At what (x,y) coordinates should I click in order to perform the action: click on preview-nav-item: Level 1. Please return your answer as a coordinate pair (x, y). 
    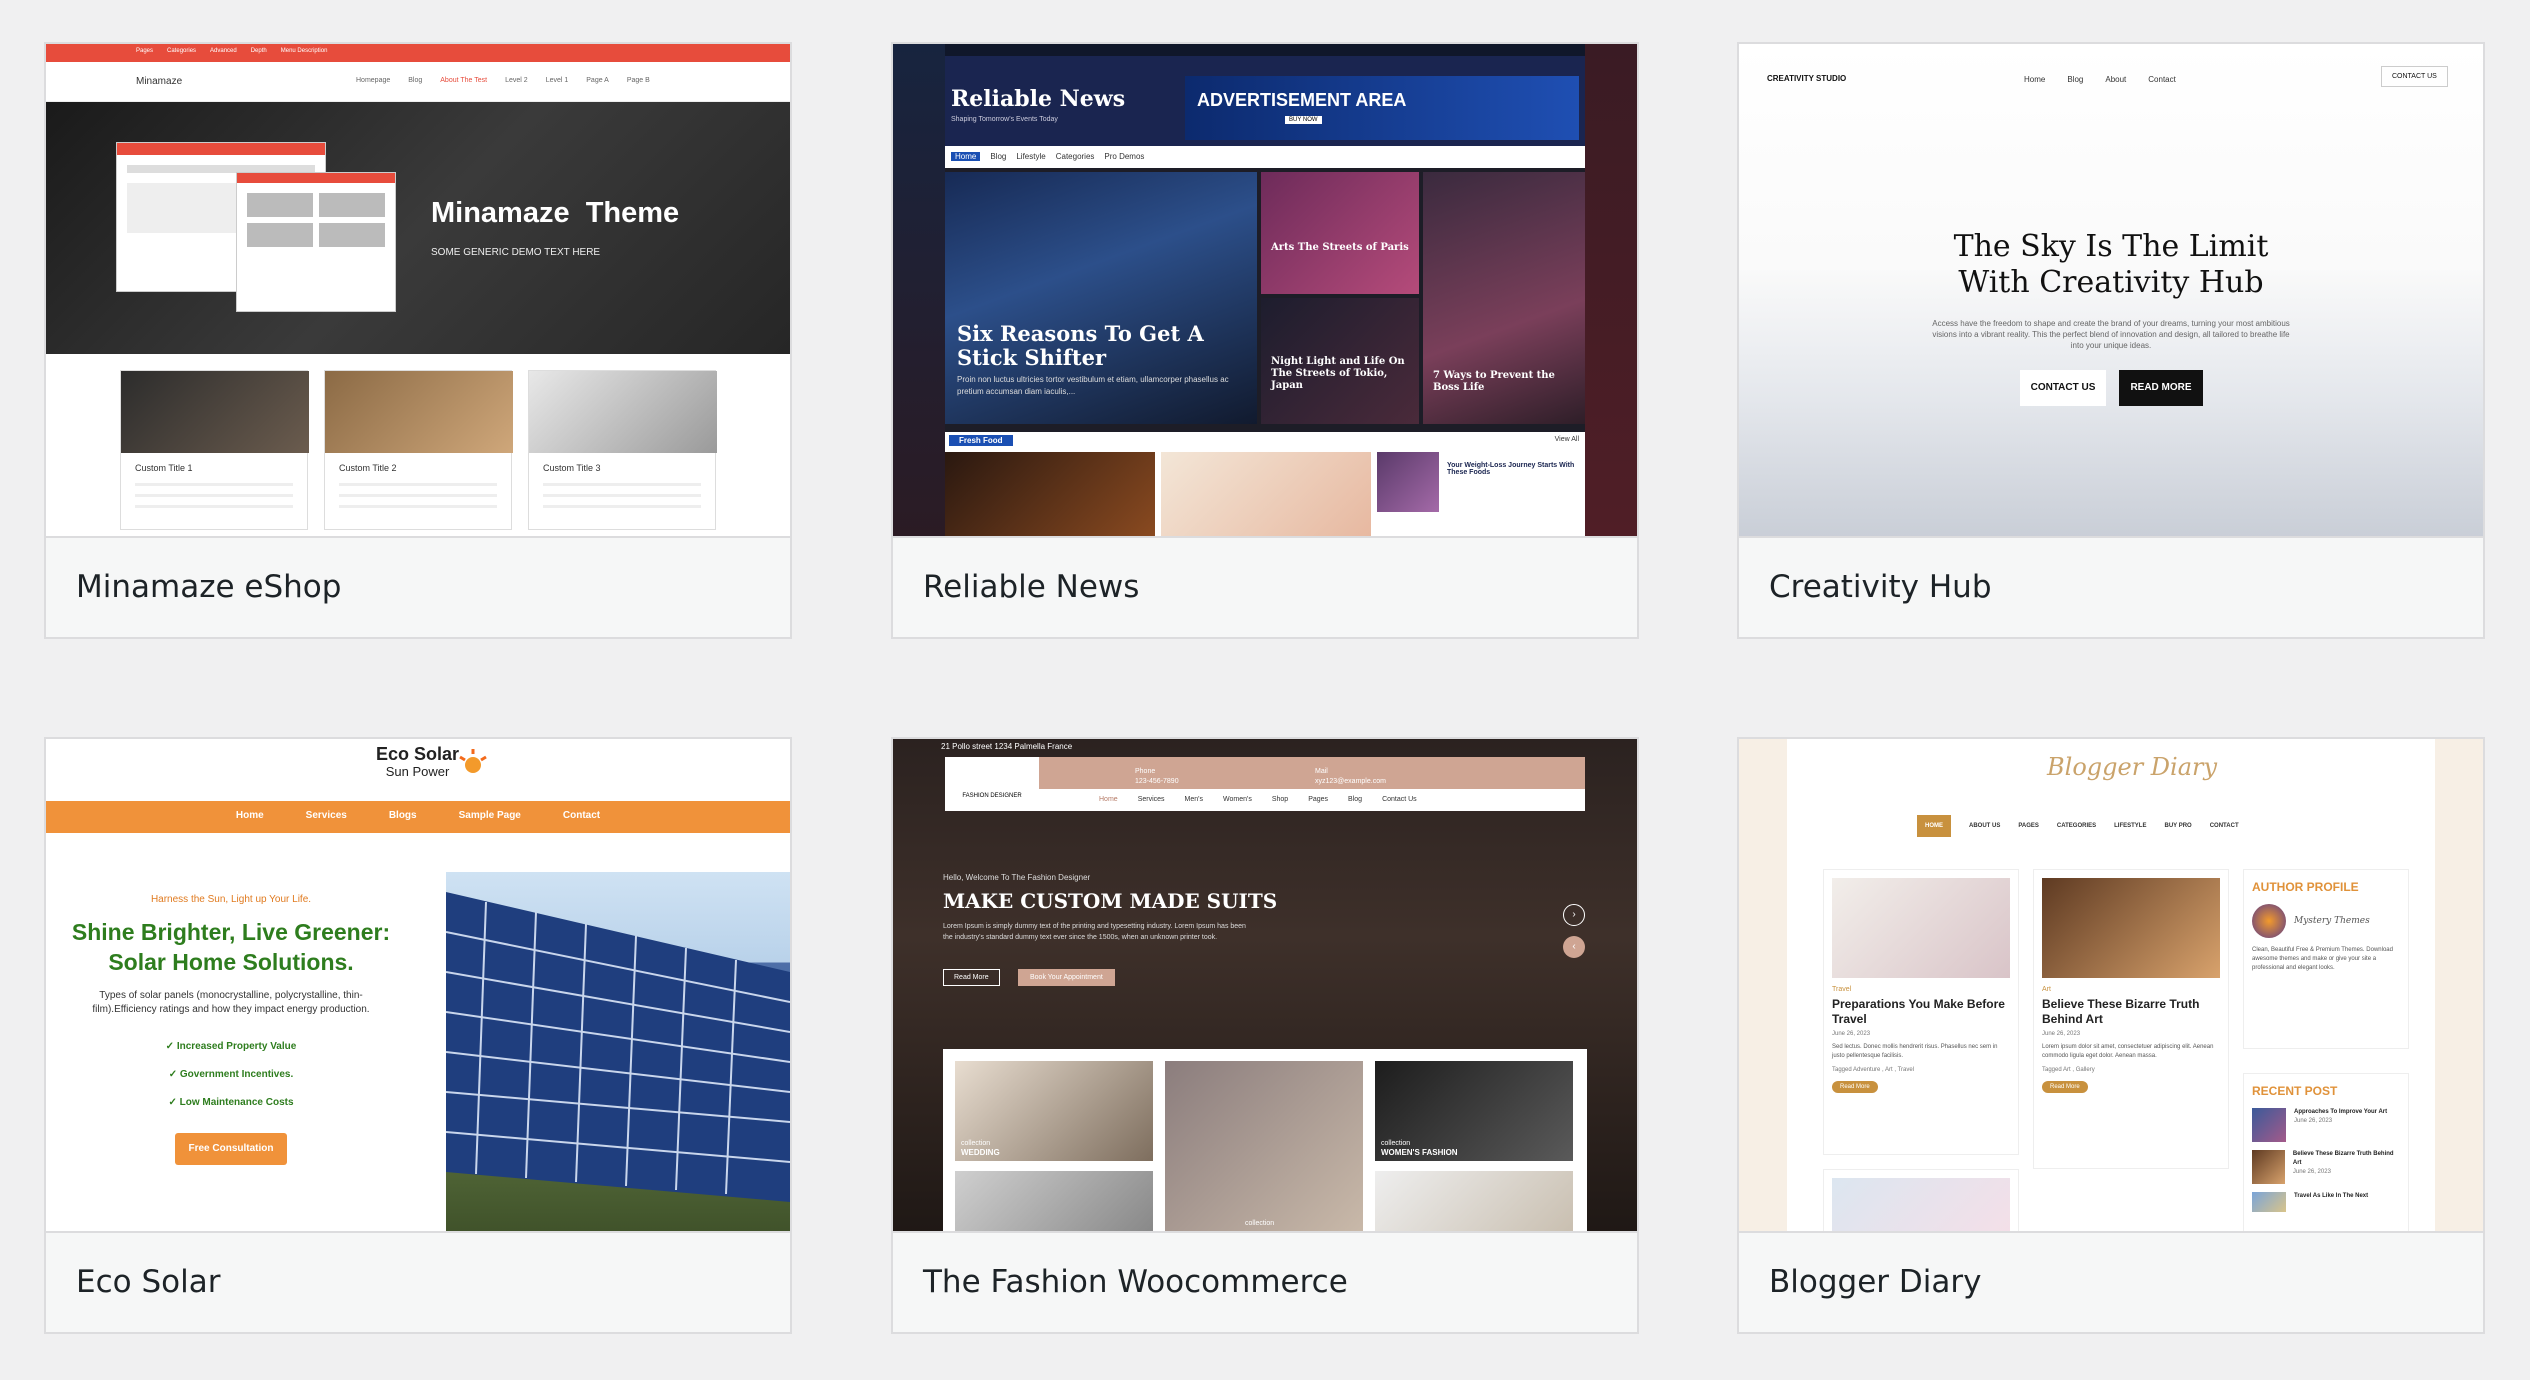
    Looking at the image, I should click on (557, 80).